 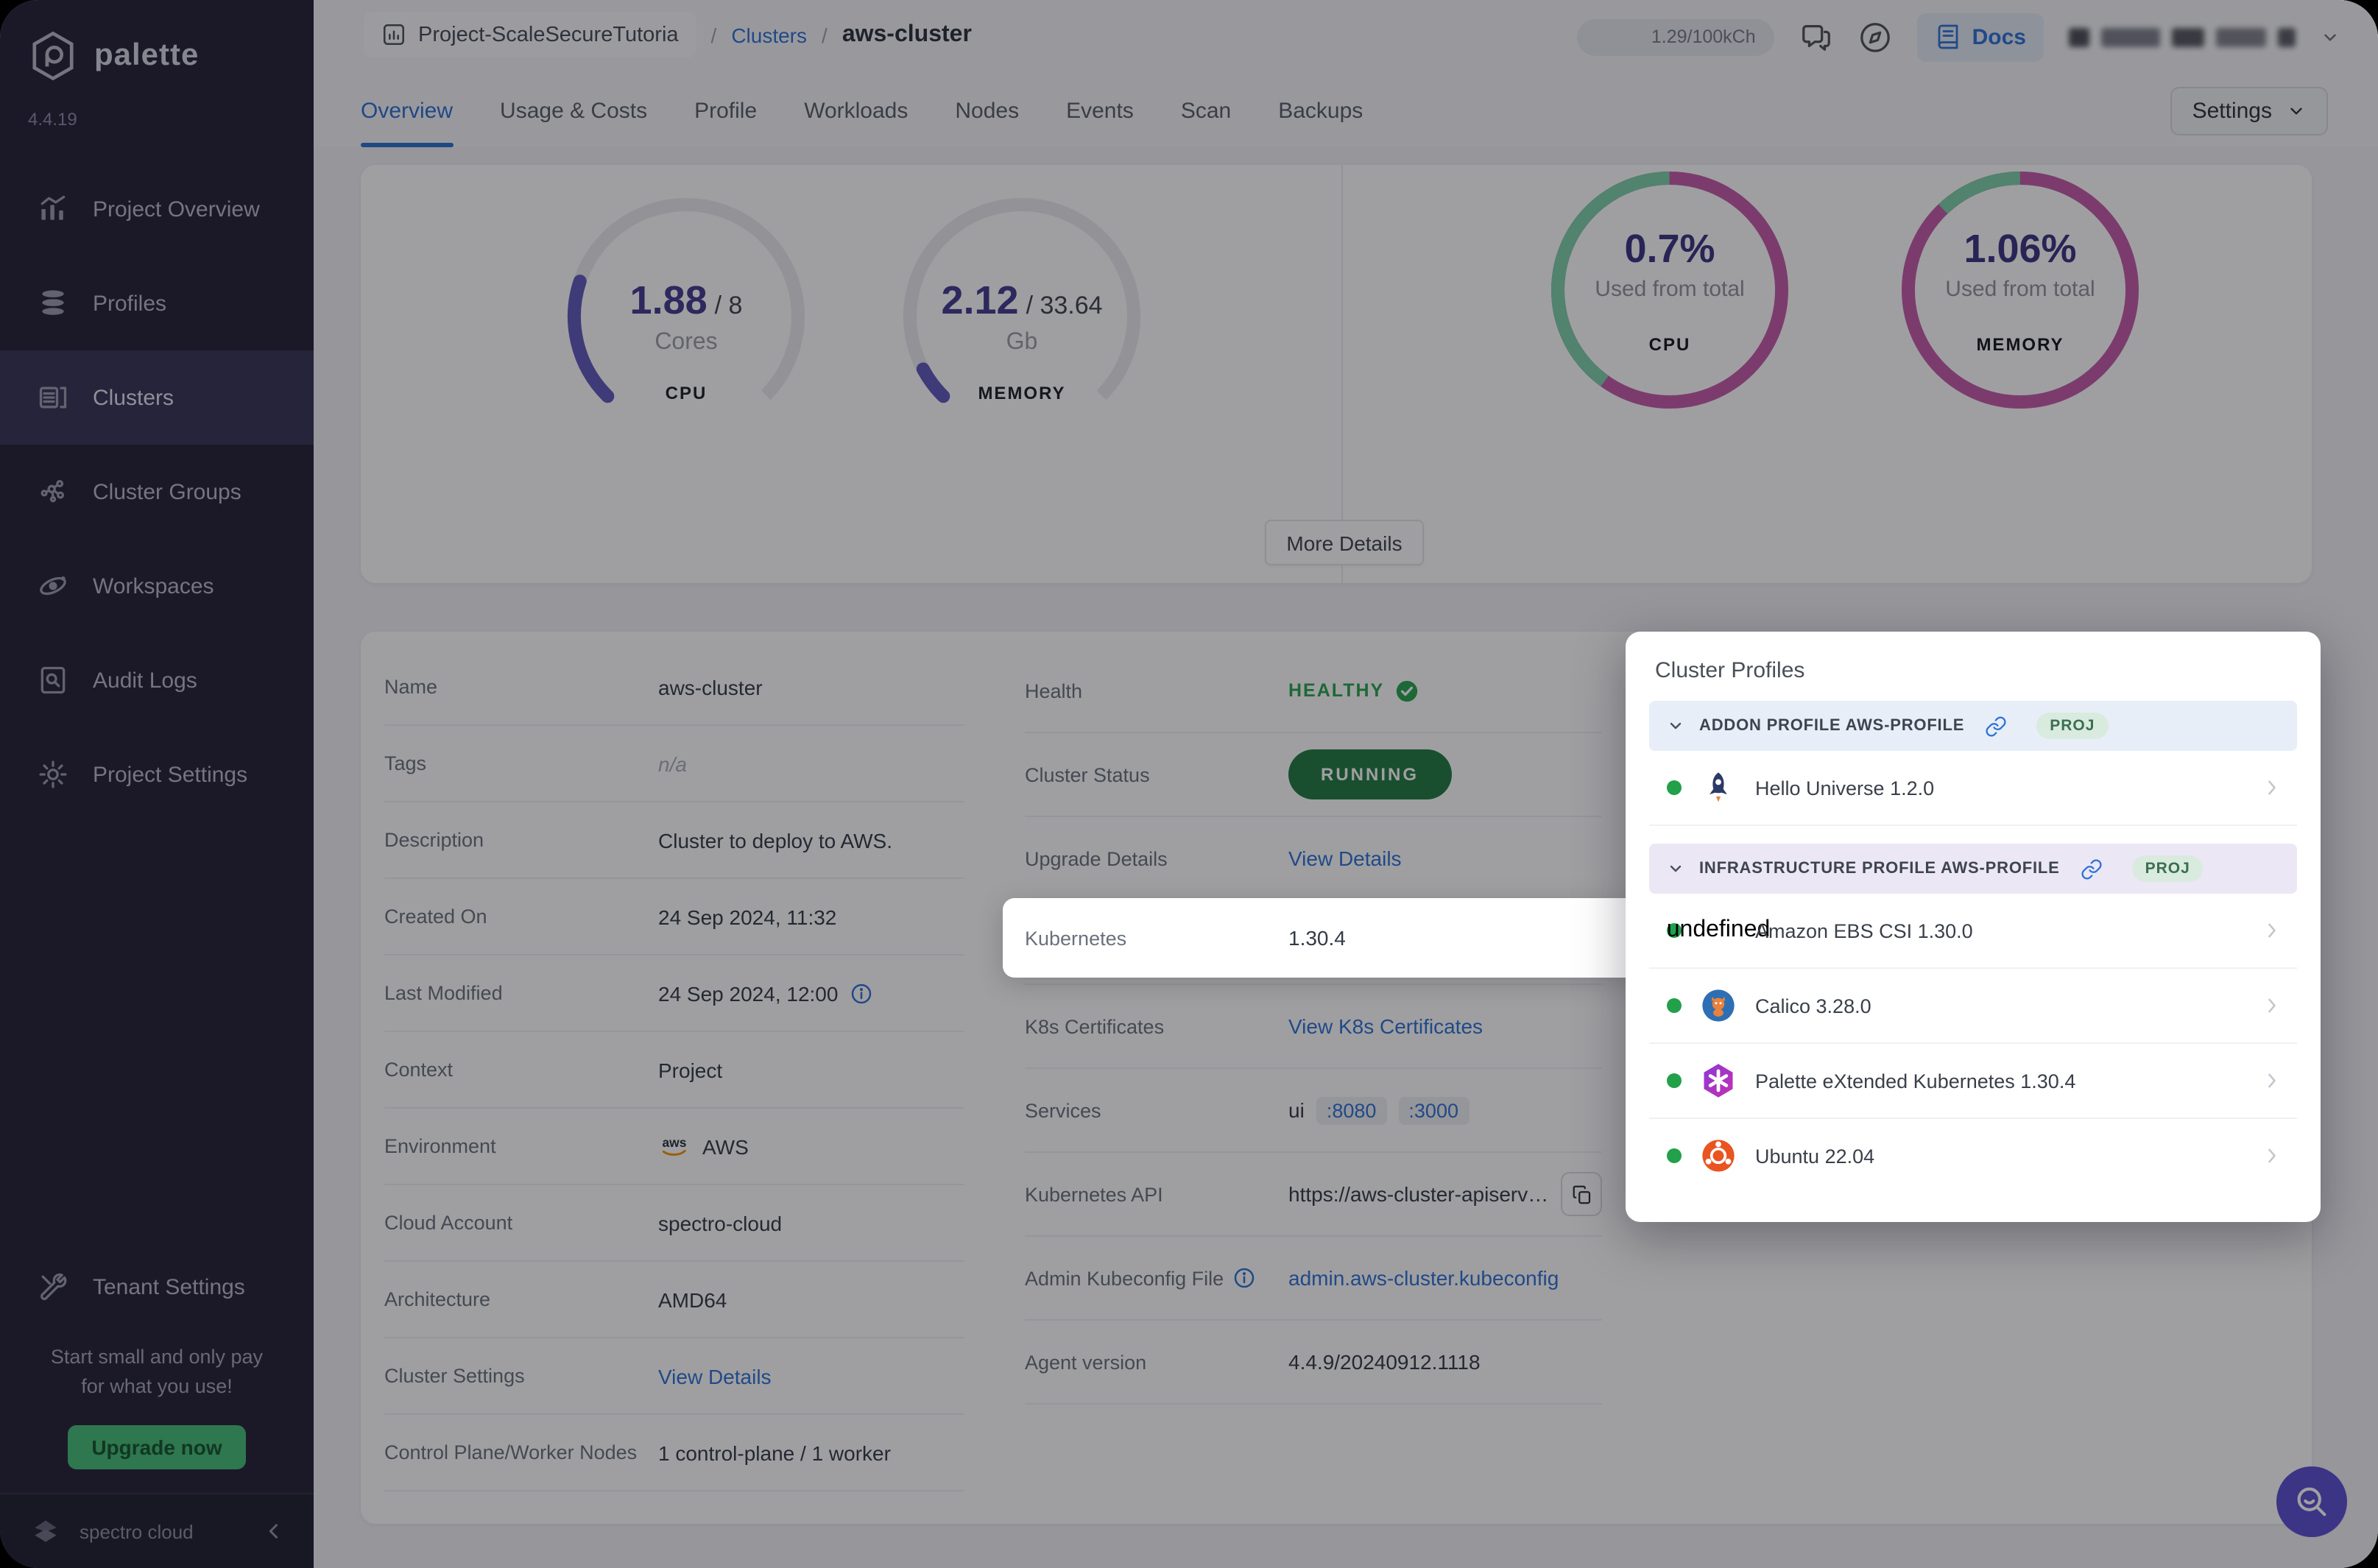 I want to click on profile-layer-calico-3-28-0: Calico 3.28.0, so click(x=1973, y=1007).